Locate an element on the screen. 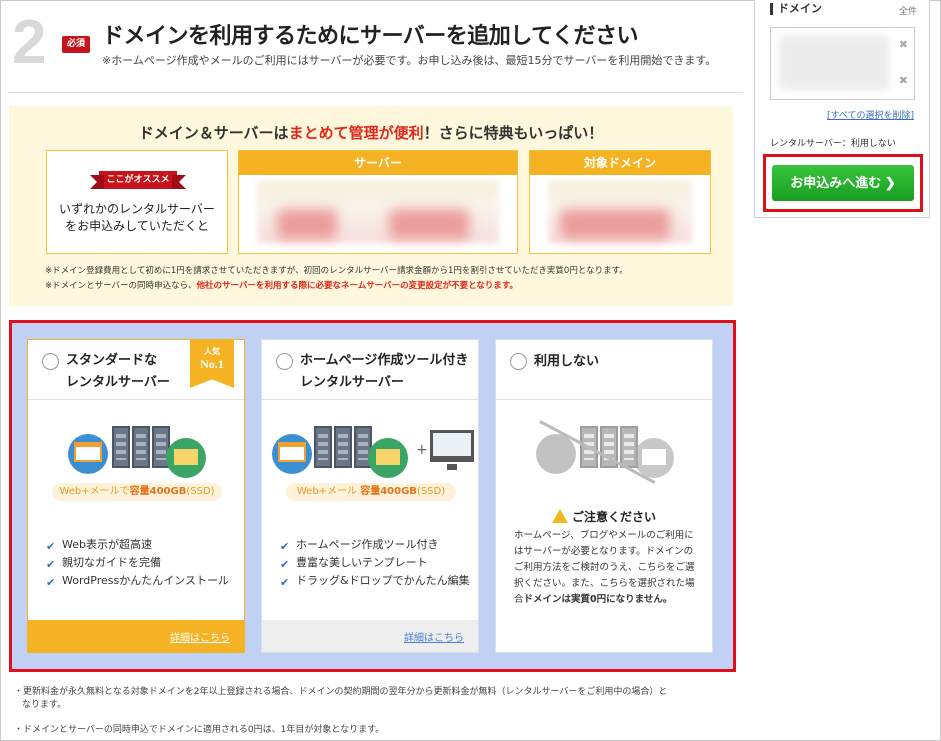 This screenshot has width=941, height=741. step-title: ドメインを利用するためにサーバーを追加してください is located at coordinates (370, 36).